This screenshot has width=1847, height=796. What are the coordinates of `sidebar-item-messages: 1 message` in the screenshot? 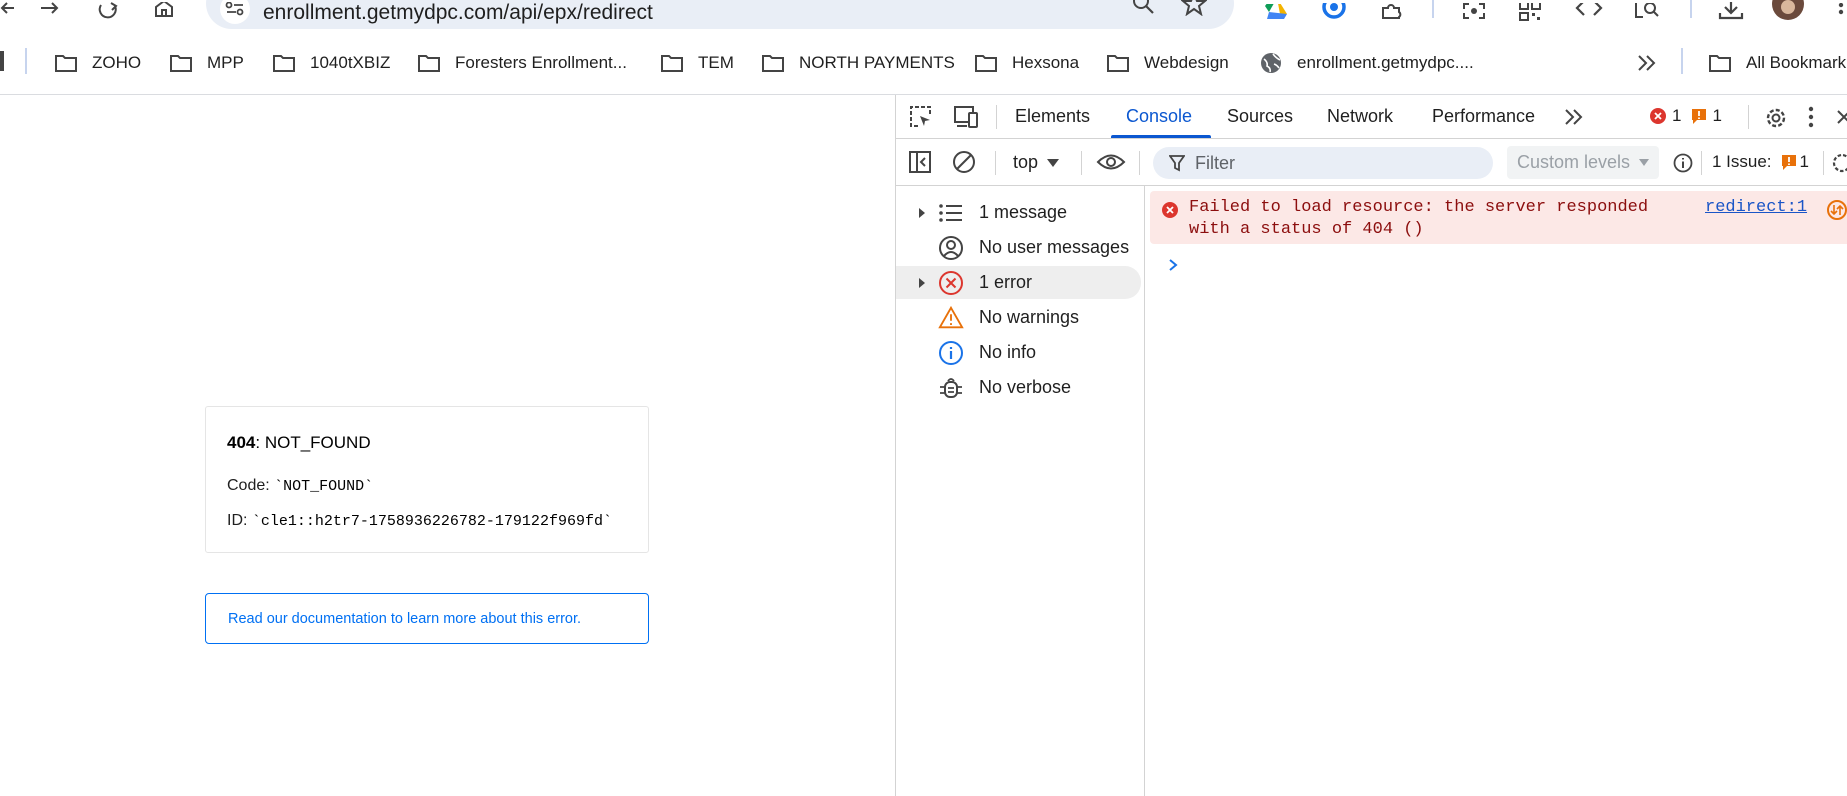 It's located at (1018, 212).